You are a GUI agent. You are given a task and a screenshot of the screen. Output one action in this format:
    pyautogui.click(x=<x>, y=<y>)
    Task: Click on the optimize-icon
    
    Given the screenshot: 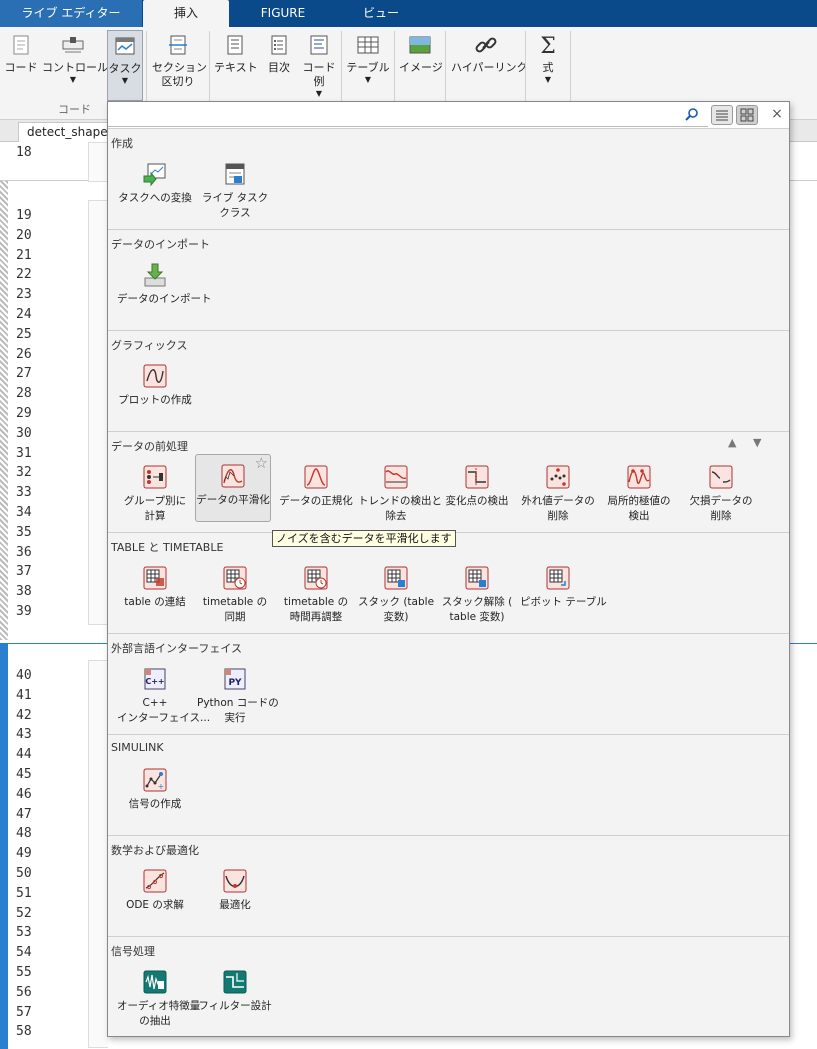 What is the action you would take?
    pyautogui.click(x=235, y=881)
    